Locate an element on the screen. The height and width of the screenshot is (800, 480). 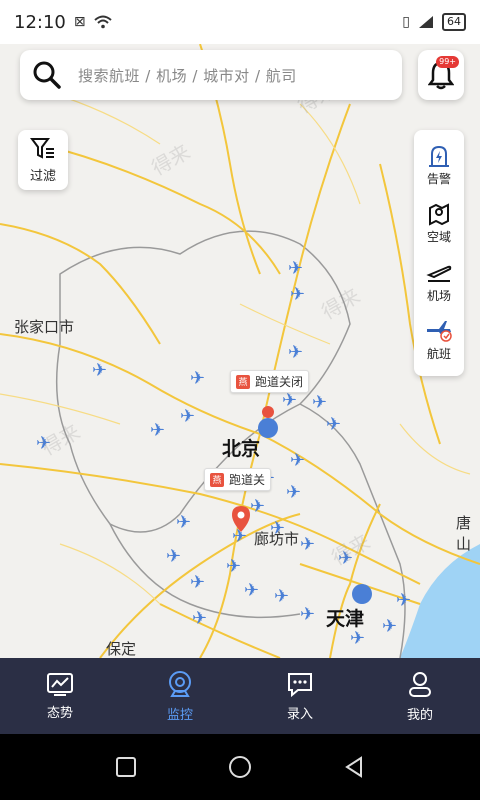
filter-icon is located at coordinates (42, 148).